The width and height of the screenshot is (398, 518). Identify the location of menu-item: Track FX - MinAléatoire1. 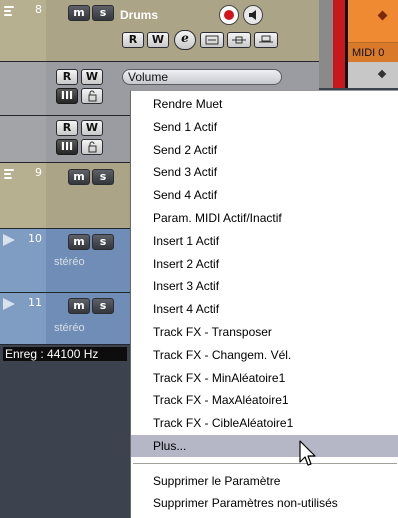
(264, 378).